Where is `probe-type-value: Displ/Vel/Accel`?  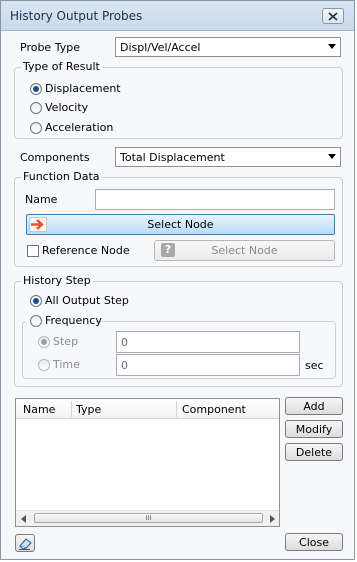 probe-type-value: Displ/Vel/Accel is located at coordinates (160, 47).